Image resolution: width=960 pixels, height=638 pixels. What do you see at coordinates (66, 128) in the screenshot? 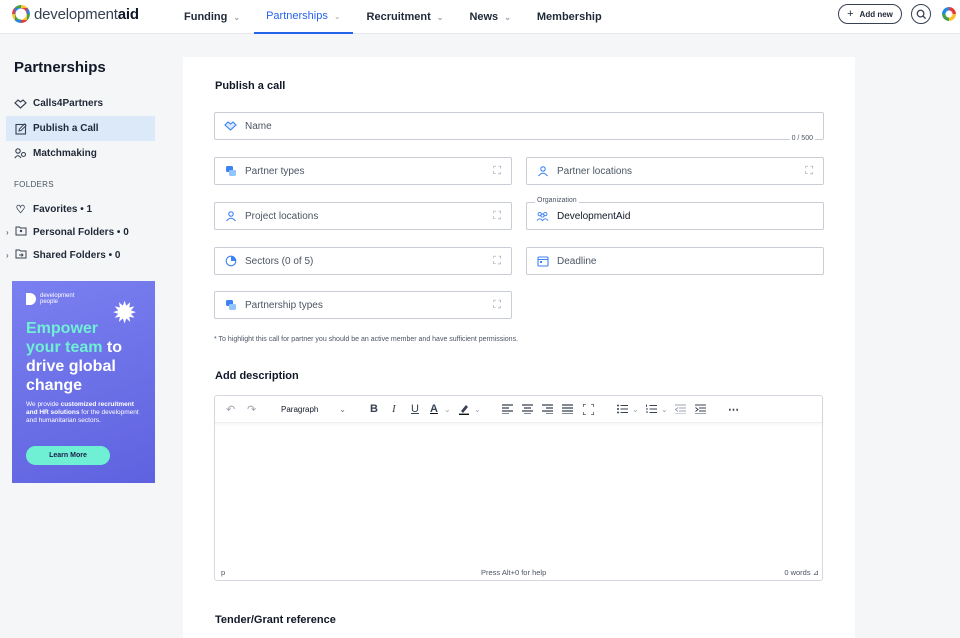
I see `sidebar-item-label: Publish a Call` at bounding box center [66, 128].